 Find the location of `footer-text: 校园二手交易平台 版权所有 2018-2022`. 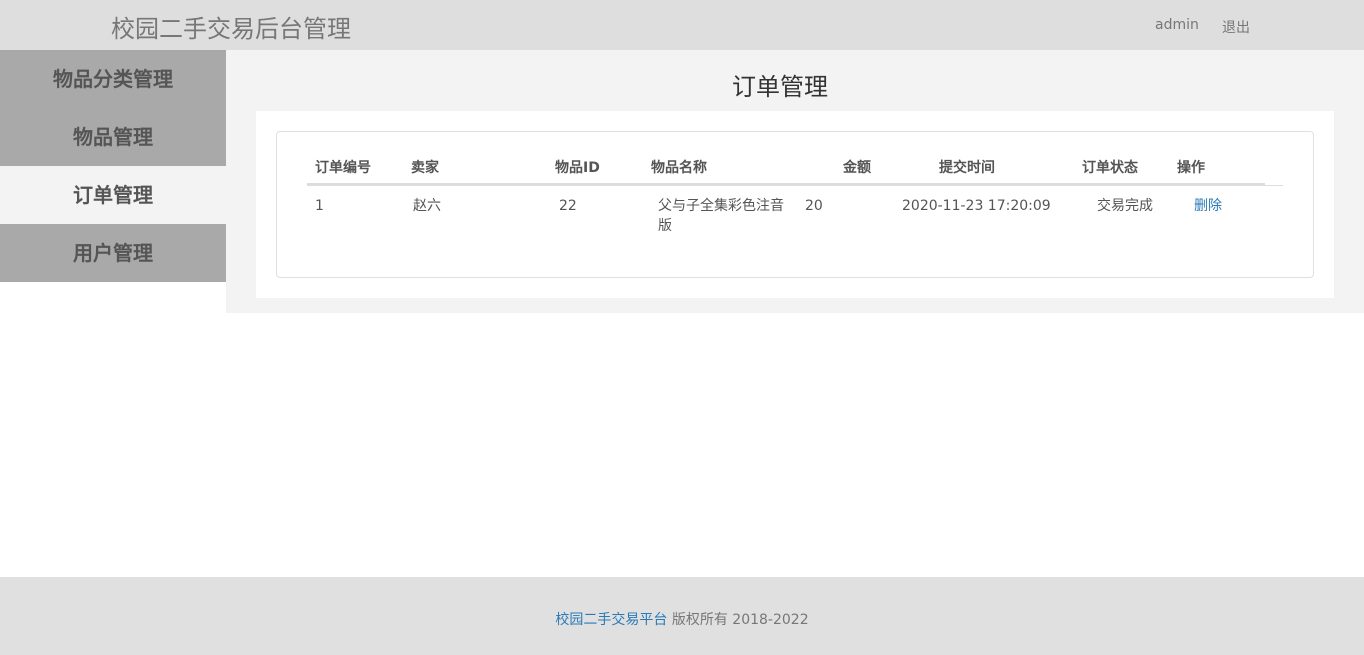

footer-text: 校园二手交易平台 版权所有 2018-2022 is located at coordinates (682, 619).